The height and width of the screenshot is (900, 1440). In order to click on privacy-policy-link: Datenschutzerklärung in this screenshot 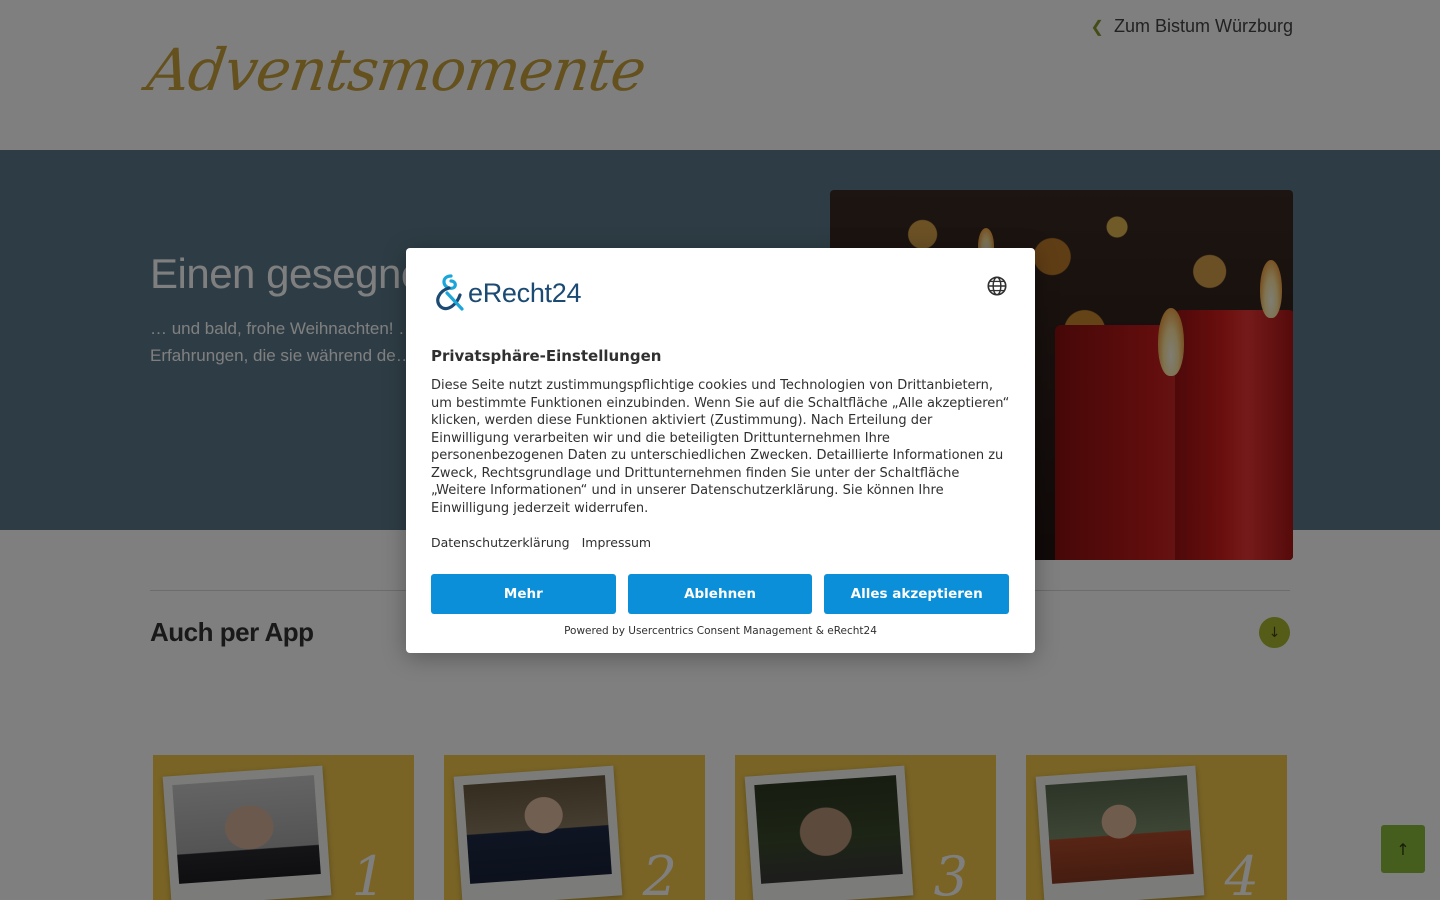, I will do `click(500, 542)`.